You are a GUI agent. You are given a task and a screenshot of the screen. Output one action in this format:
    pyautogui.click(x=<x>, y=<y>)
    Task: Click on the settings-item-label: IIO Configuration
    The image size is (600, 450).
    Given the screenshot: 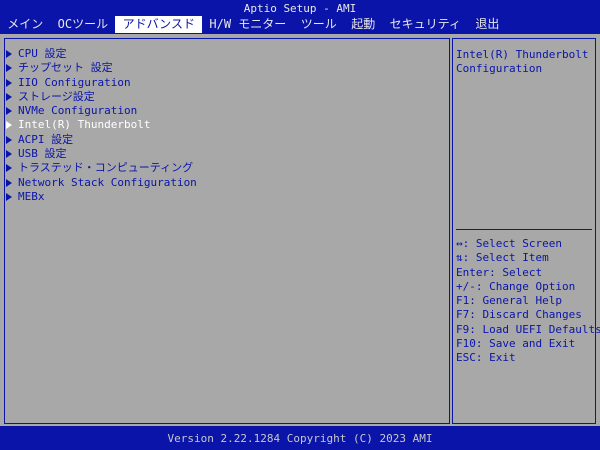 What is the action you would take?
    pyautogui.click(x=74, y=82)
    